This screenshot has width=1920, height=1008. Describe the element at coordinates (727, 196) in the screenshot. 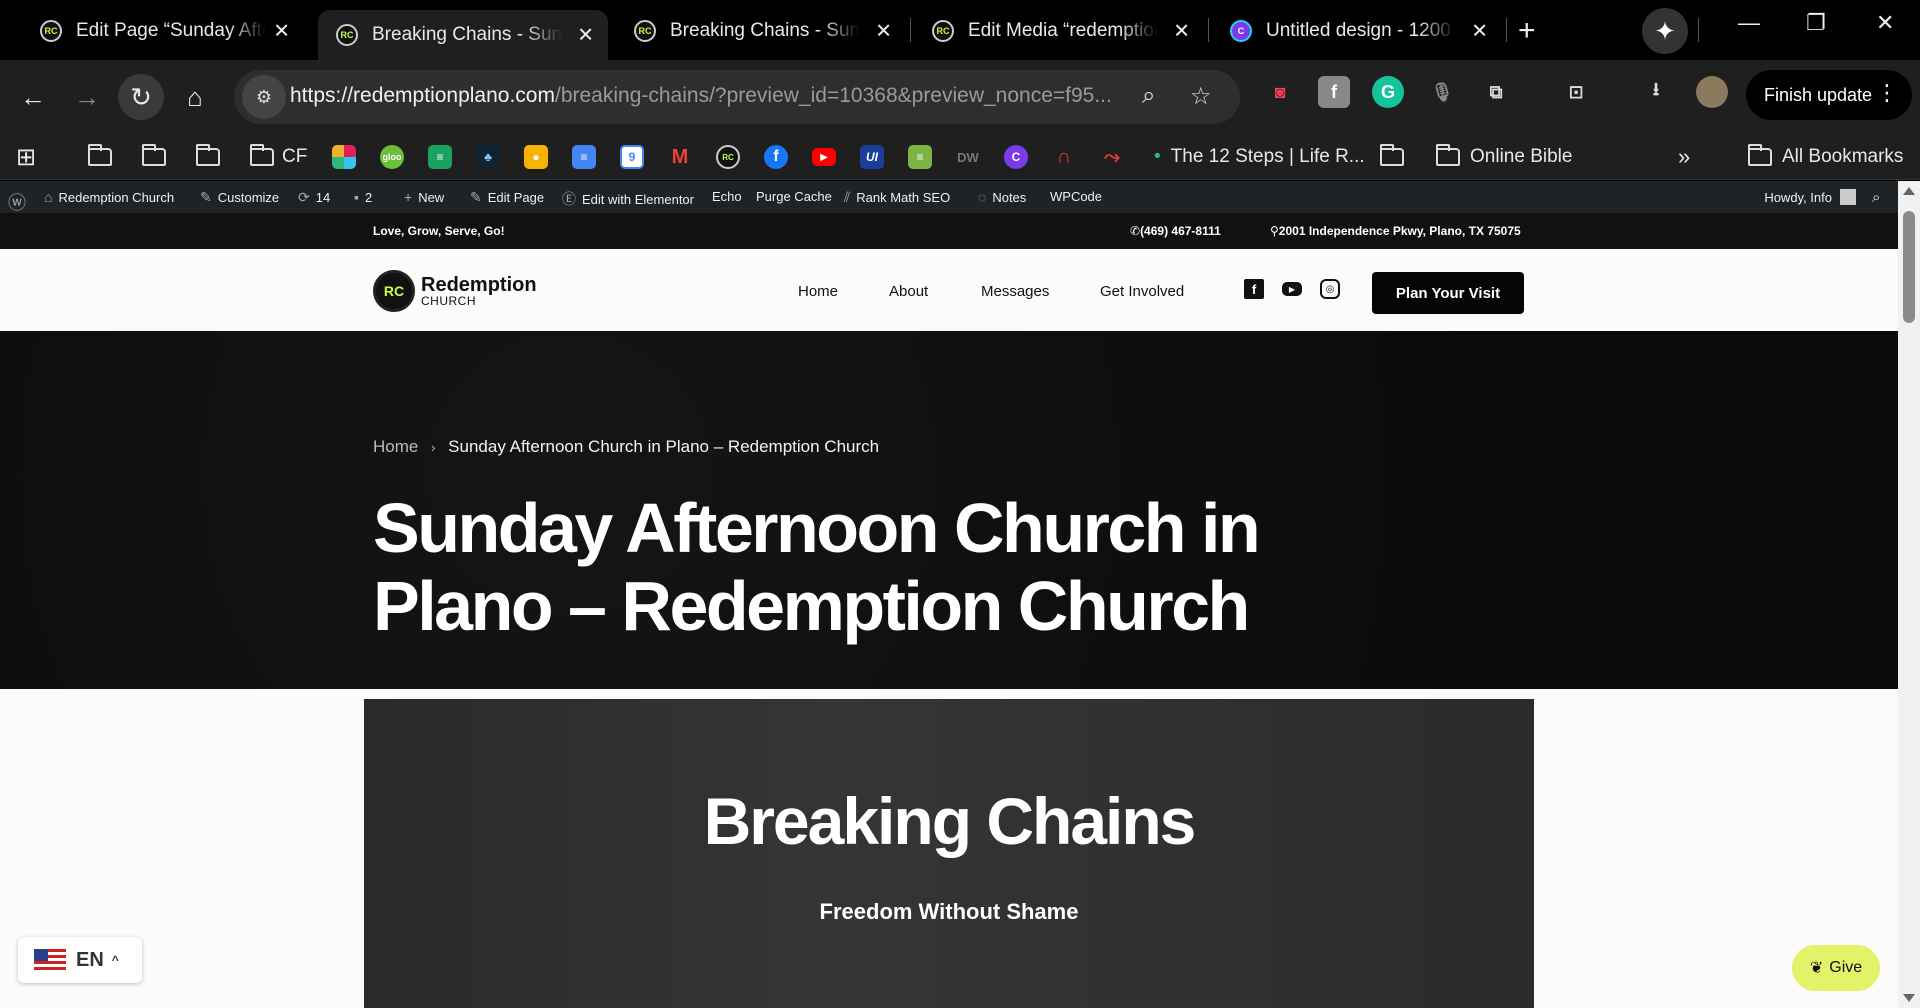

I see `wp-echo: Echo` at that location.